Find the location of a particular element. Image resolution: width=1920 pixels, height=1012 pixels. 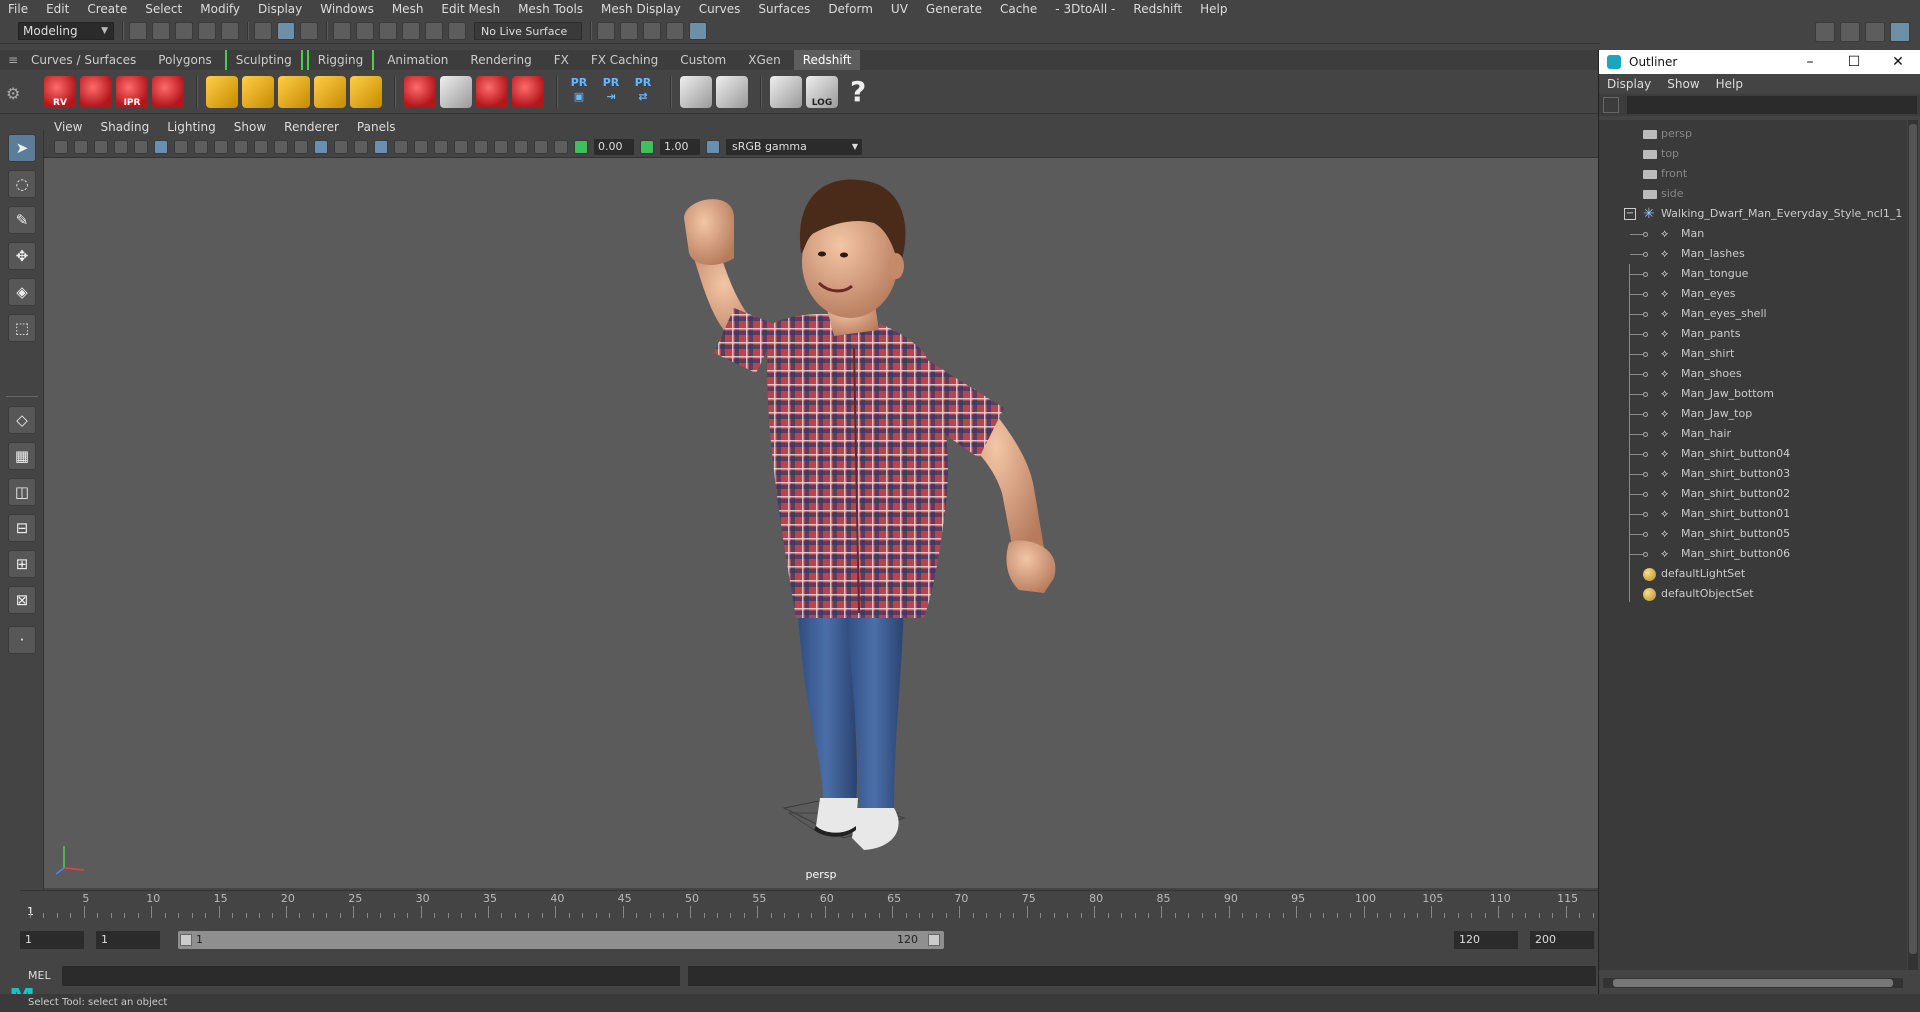

shelf-tab: Rigging is located at coordinates (340, 60).